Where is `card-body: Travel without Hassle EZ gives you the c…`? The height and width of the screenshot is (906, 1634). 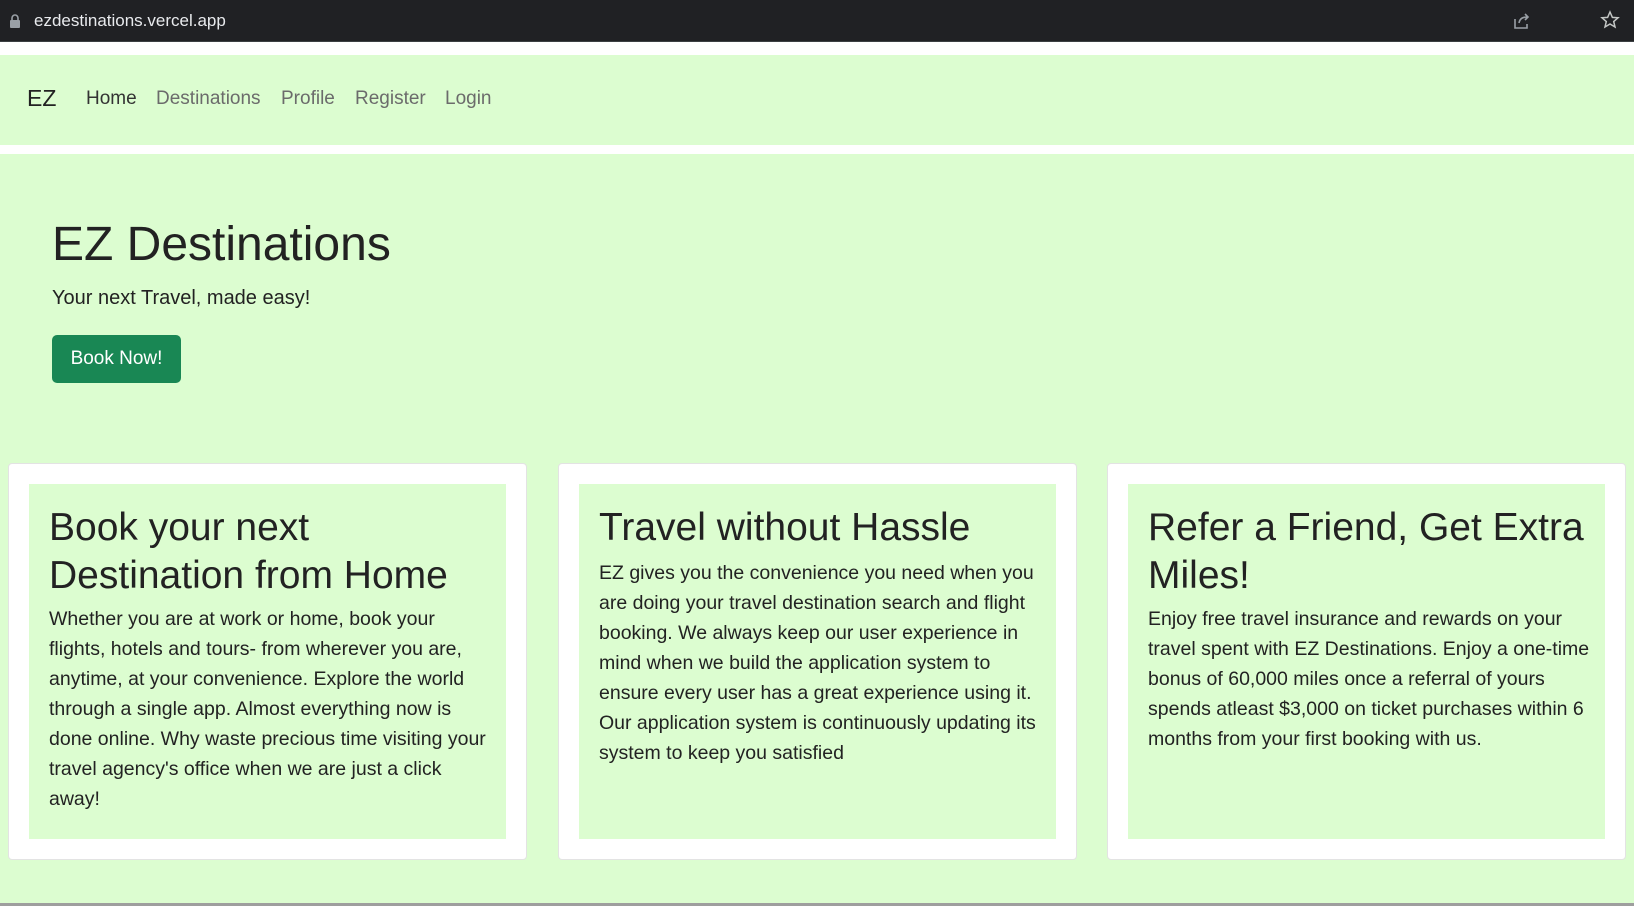
card-body: Travel without Hassle EZ gives you the c… is located at coordinates (817, 661).